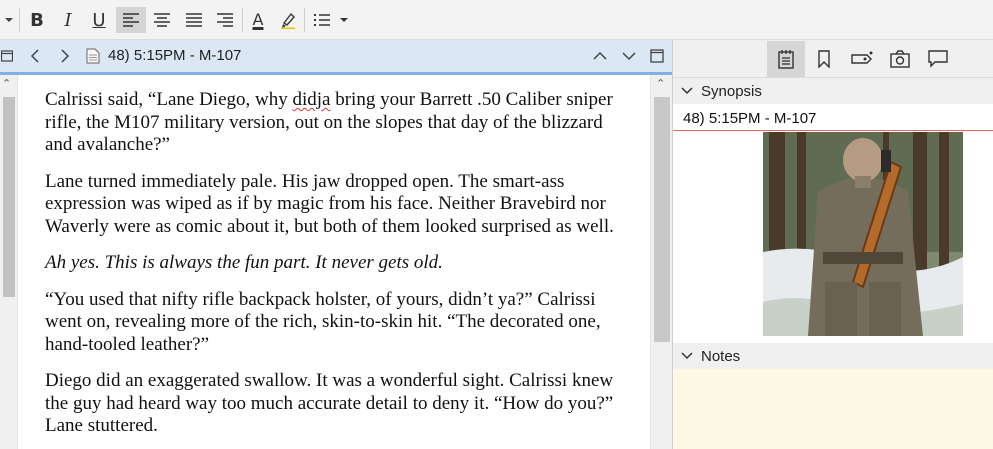 The width and height of the screenshot is (993, 449). I want to click on list-icon, so click(322, 20).